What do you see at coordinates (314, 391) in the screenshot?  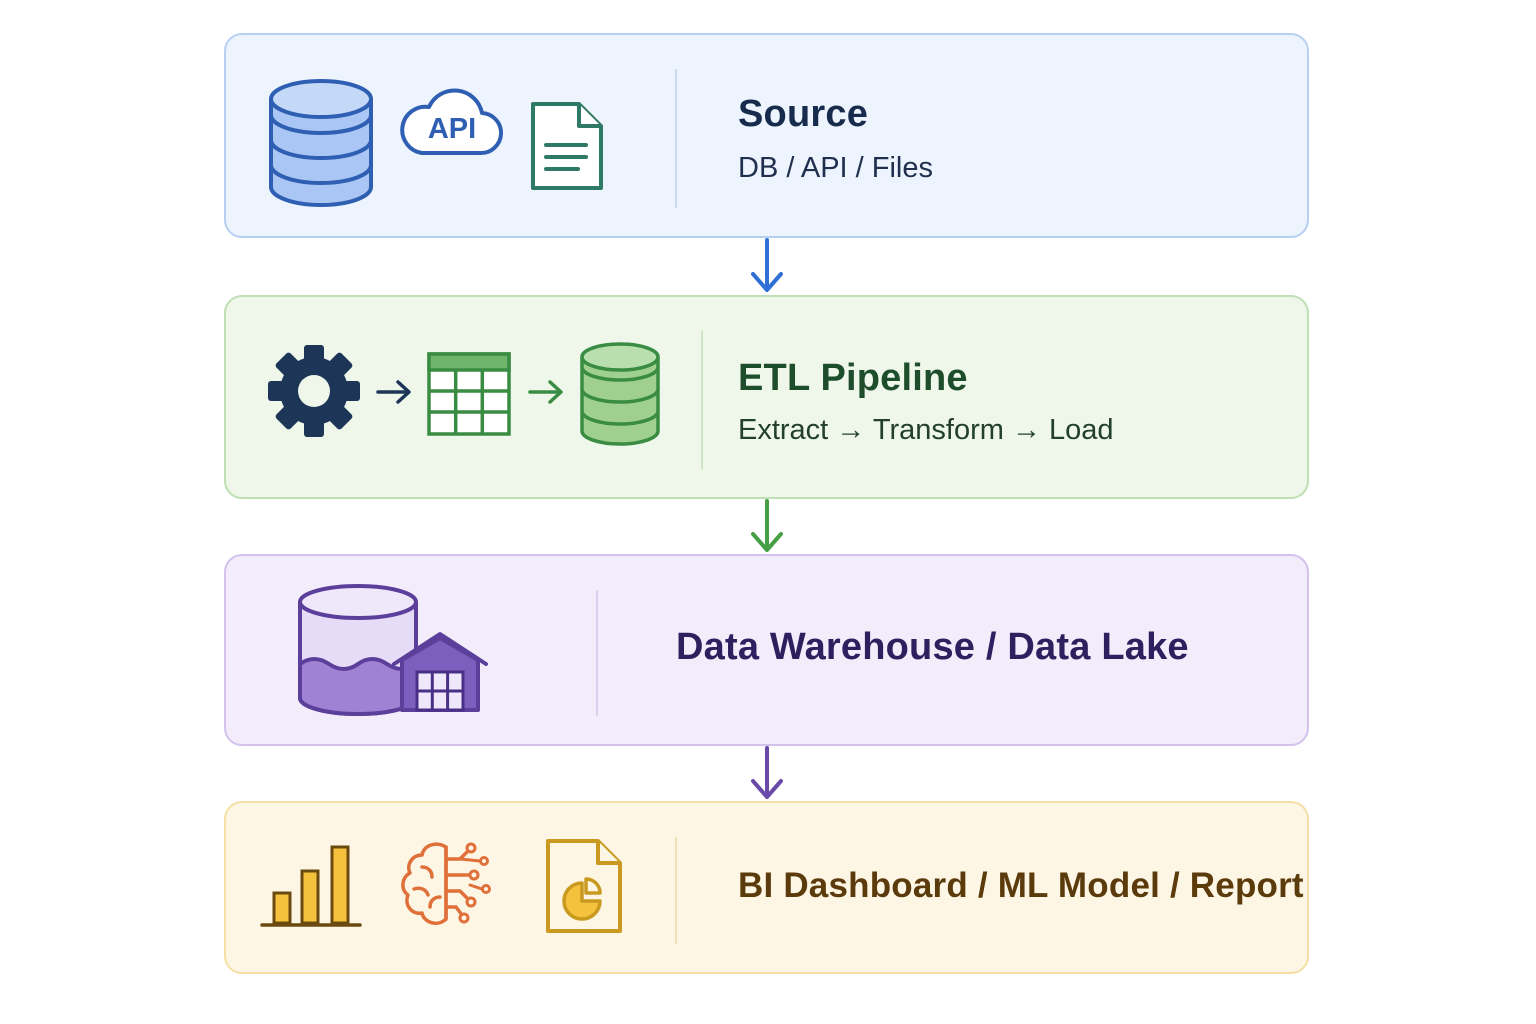 I see `gear-icon` at bounding box center [314, 391].